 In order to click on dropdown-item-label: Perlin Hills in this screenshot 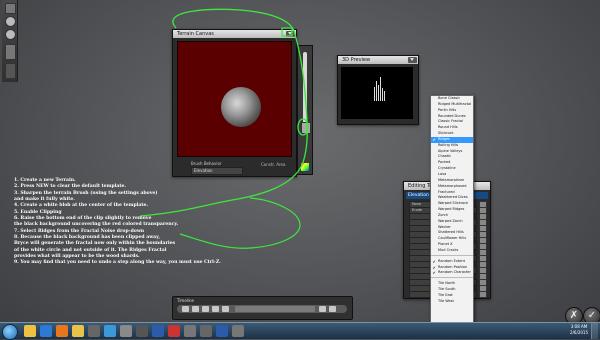, I will do `click(447, 109)`.